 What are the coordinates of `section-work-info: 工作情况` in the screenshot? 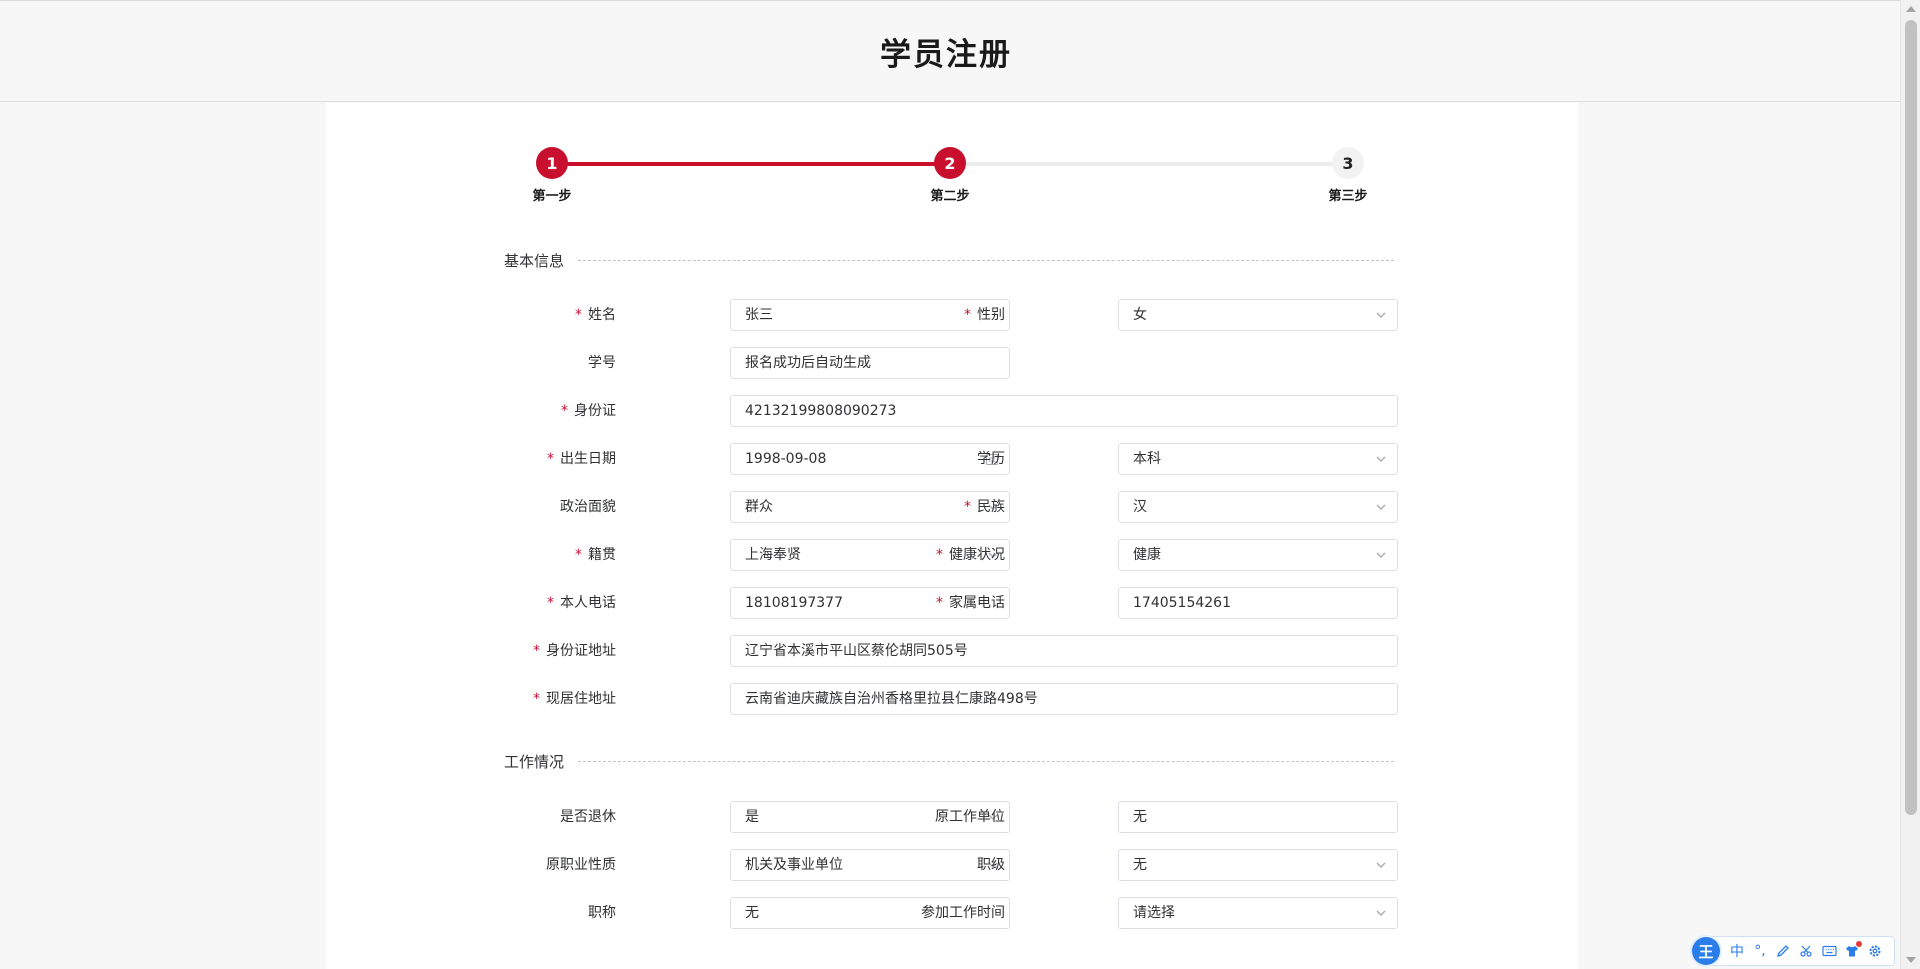 It's located at (949, 761).